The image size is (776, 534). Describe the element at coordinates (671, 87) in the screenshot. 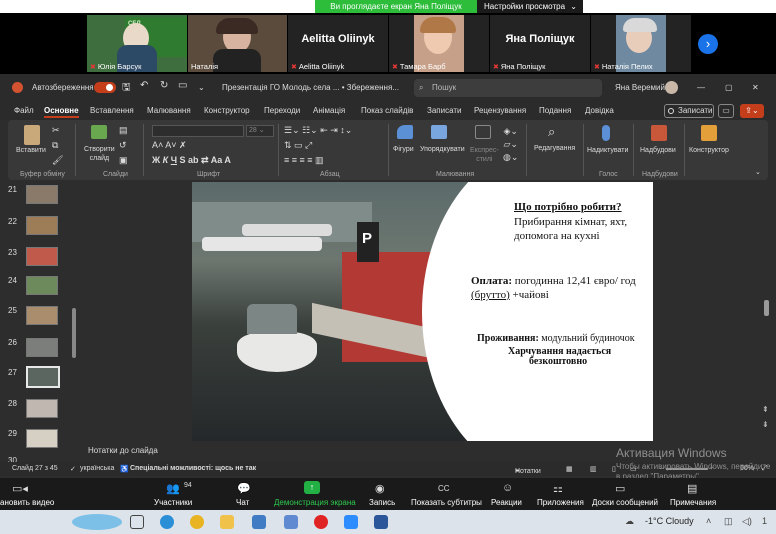

I see `avatar` at that location.